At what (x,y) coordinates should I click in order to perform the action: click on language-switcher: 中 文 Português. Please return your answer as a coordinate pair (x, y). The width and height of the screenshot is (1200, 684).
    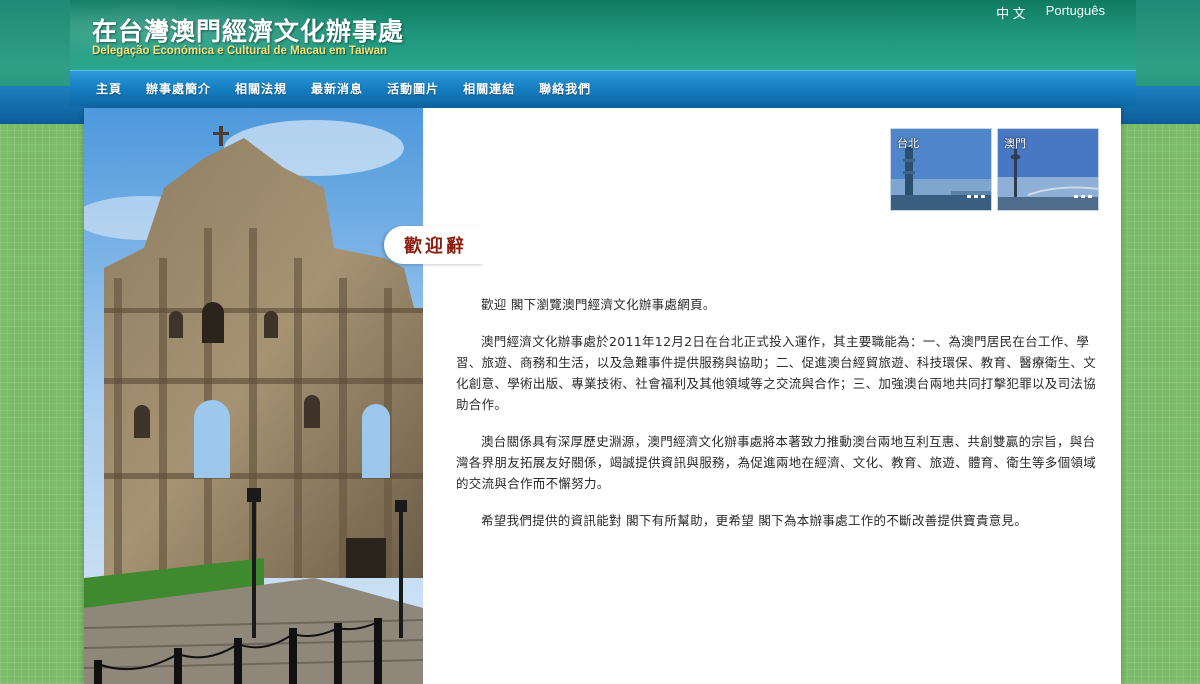
    Looking at the image, I should click on (1050, 12).